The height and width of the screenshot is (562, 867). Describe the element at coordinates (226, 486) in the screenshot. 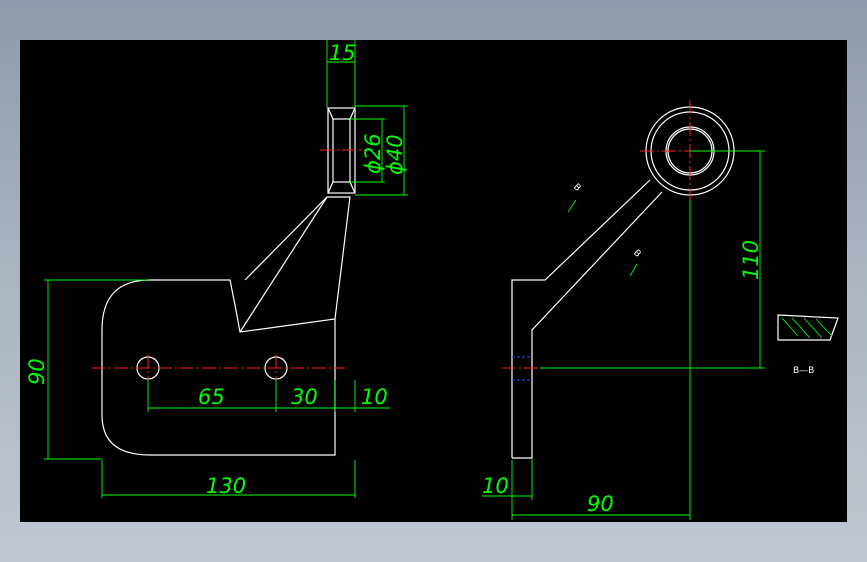

I see `dim-130: 130` at that location.